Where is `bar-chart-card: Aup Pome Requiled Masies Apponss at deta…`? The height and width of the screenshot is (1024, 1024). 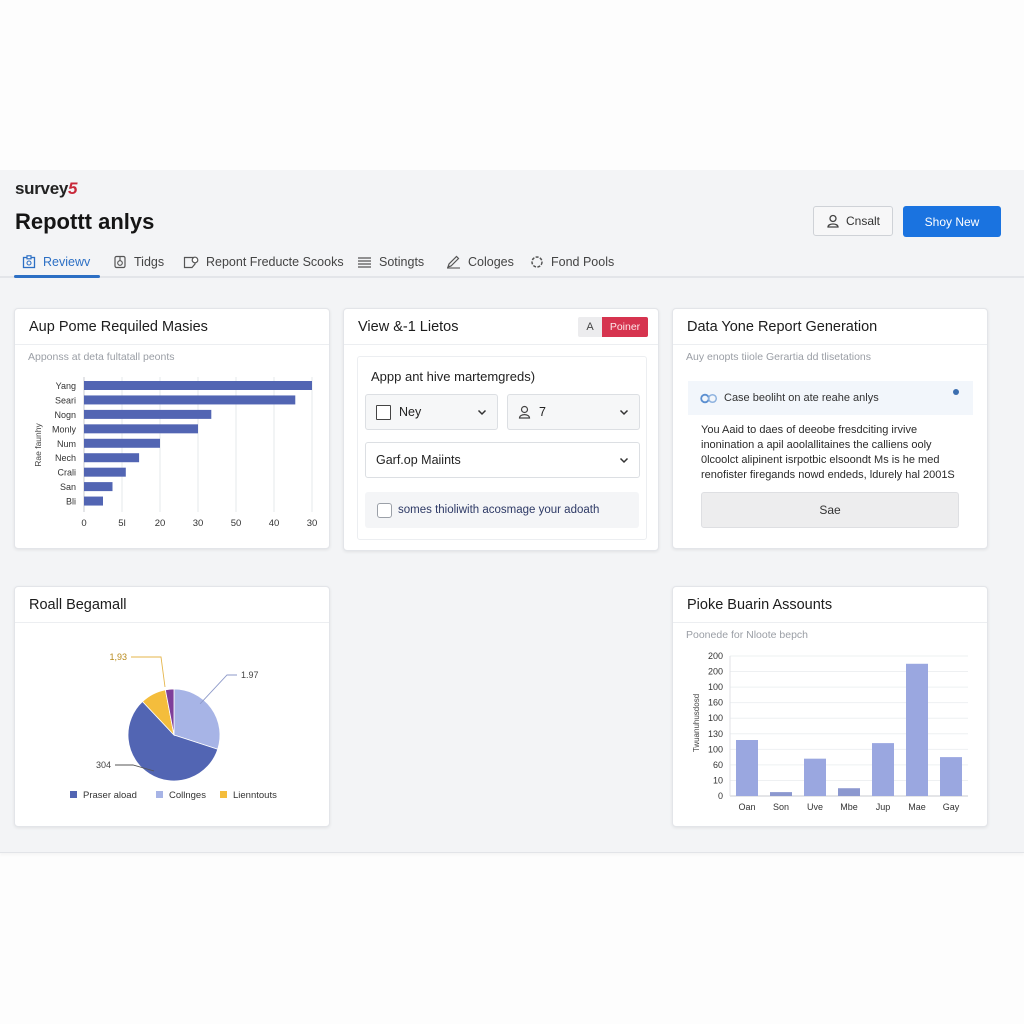
bar-chart-card: Aup Pome Requiled Masies Apponss at deta… is located at coordinates (172, 428).